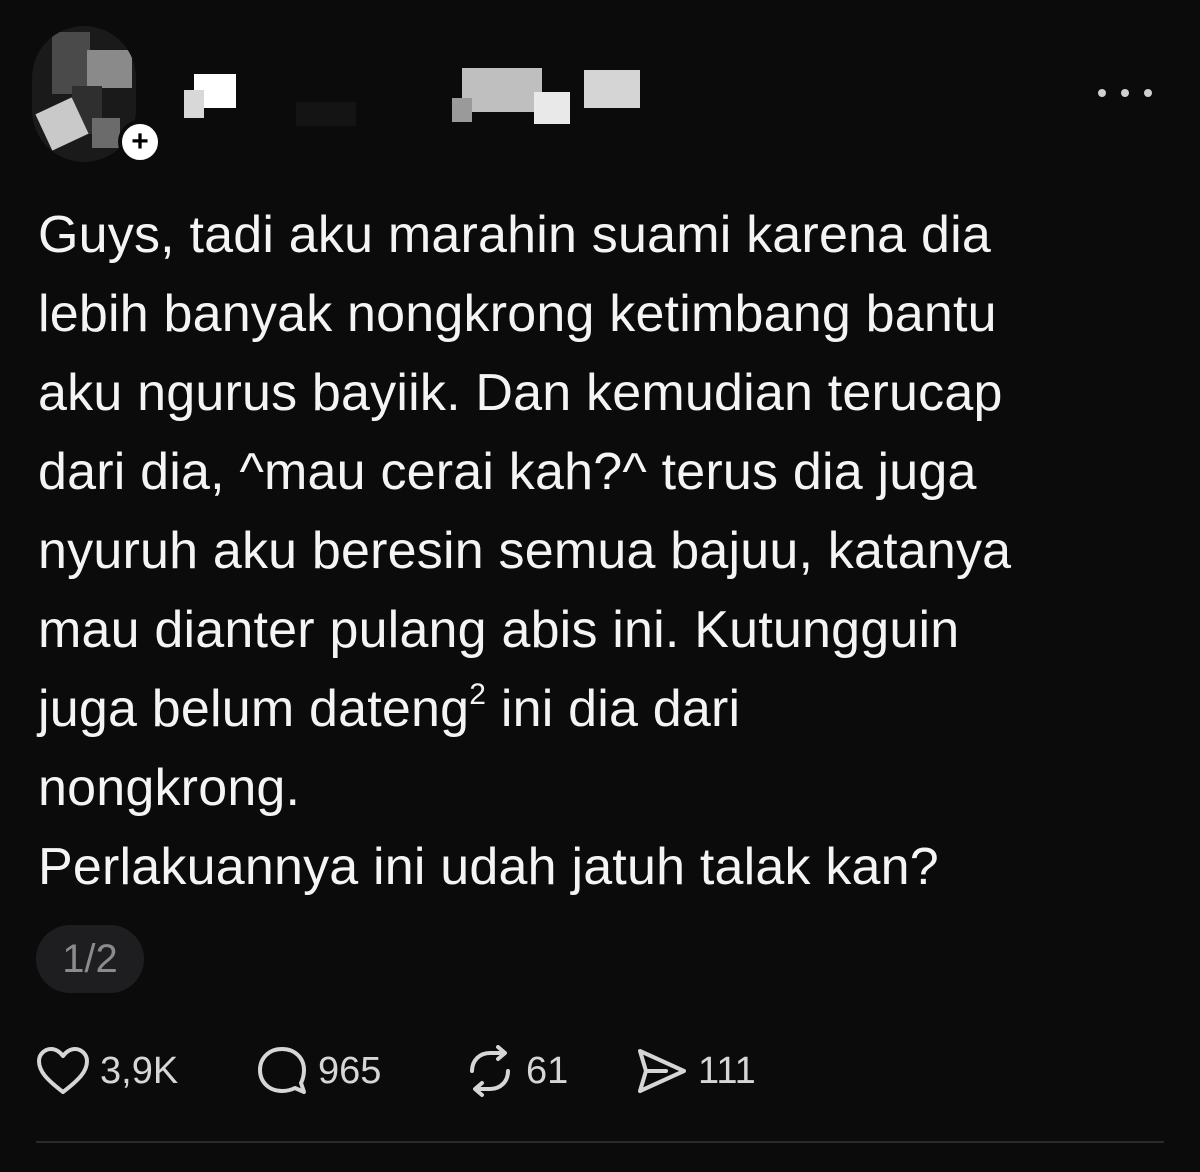  Describe the element at coordinates (140, 142) in the screenshot. I see `follow-plus-button: +` at that location.